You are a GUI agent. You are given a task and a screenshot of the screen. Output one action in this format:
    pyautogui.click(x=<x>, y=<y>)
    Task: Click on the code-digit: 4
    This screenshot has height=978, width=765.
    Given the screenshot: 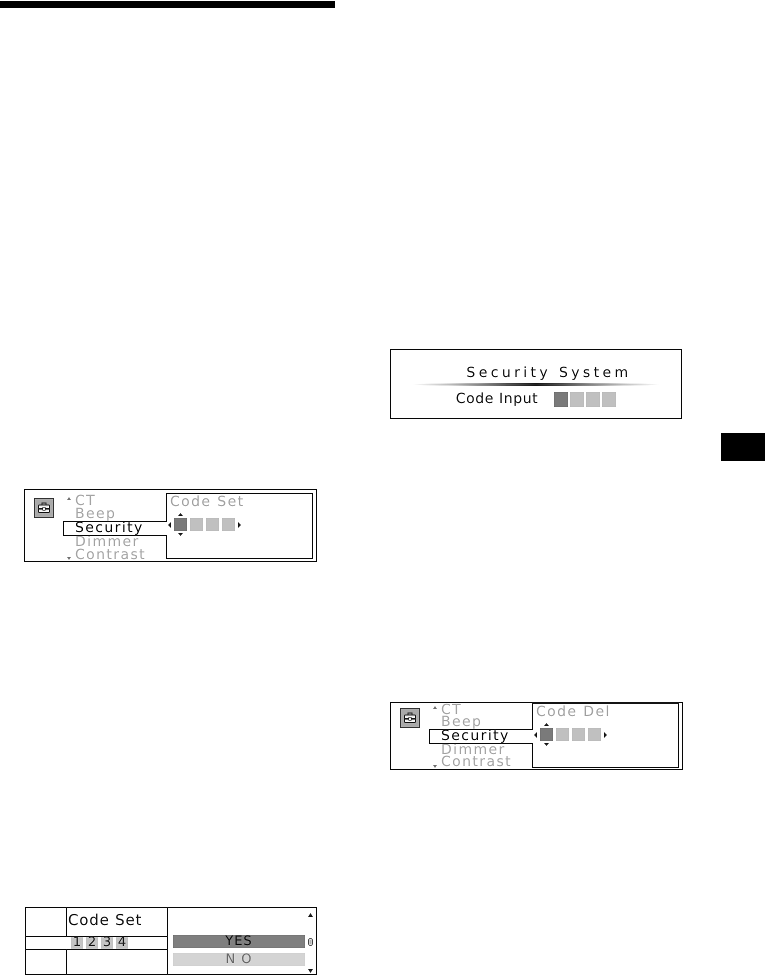 What is the action you would take?
    pyautogui.click(x=122, y=943)
    